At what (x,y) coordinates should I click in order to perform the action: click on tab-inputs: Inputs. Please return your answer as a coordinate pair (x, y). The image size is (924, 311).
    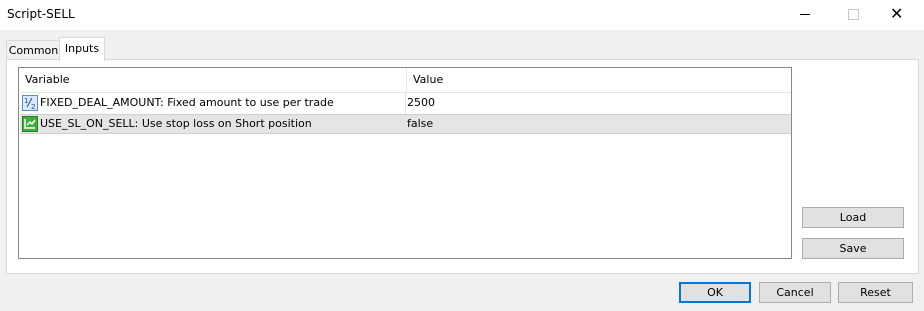
    Looking at the image, I should click on (82, 49).